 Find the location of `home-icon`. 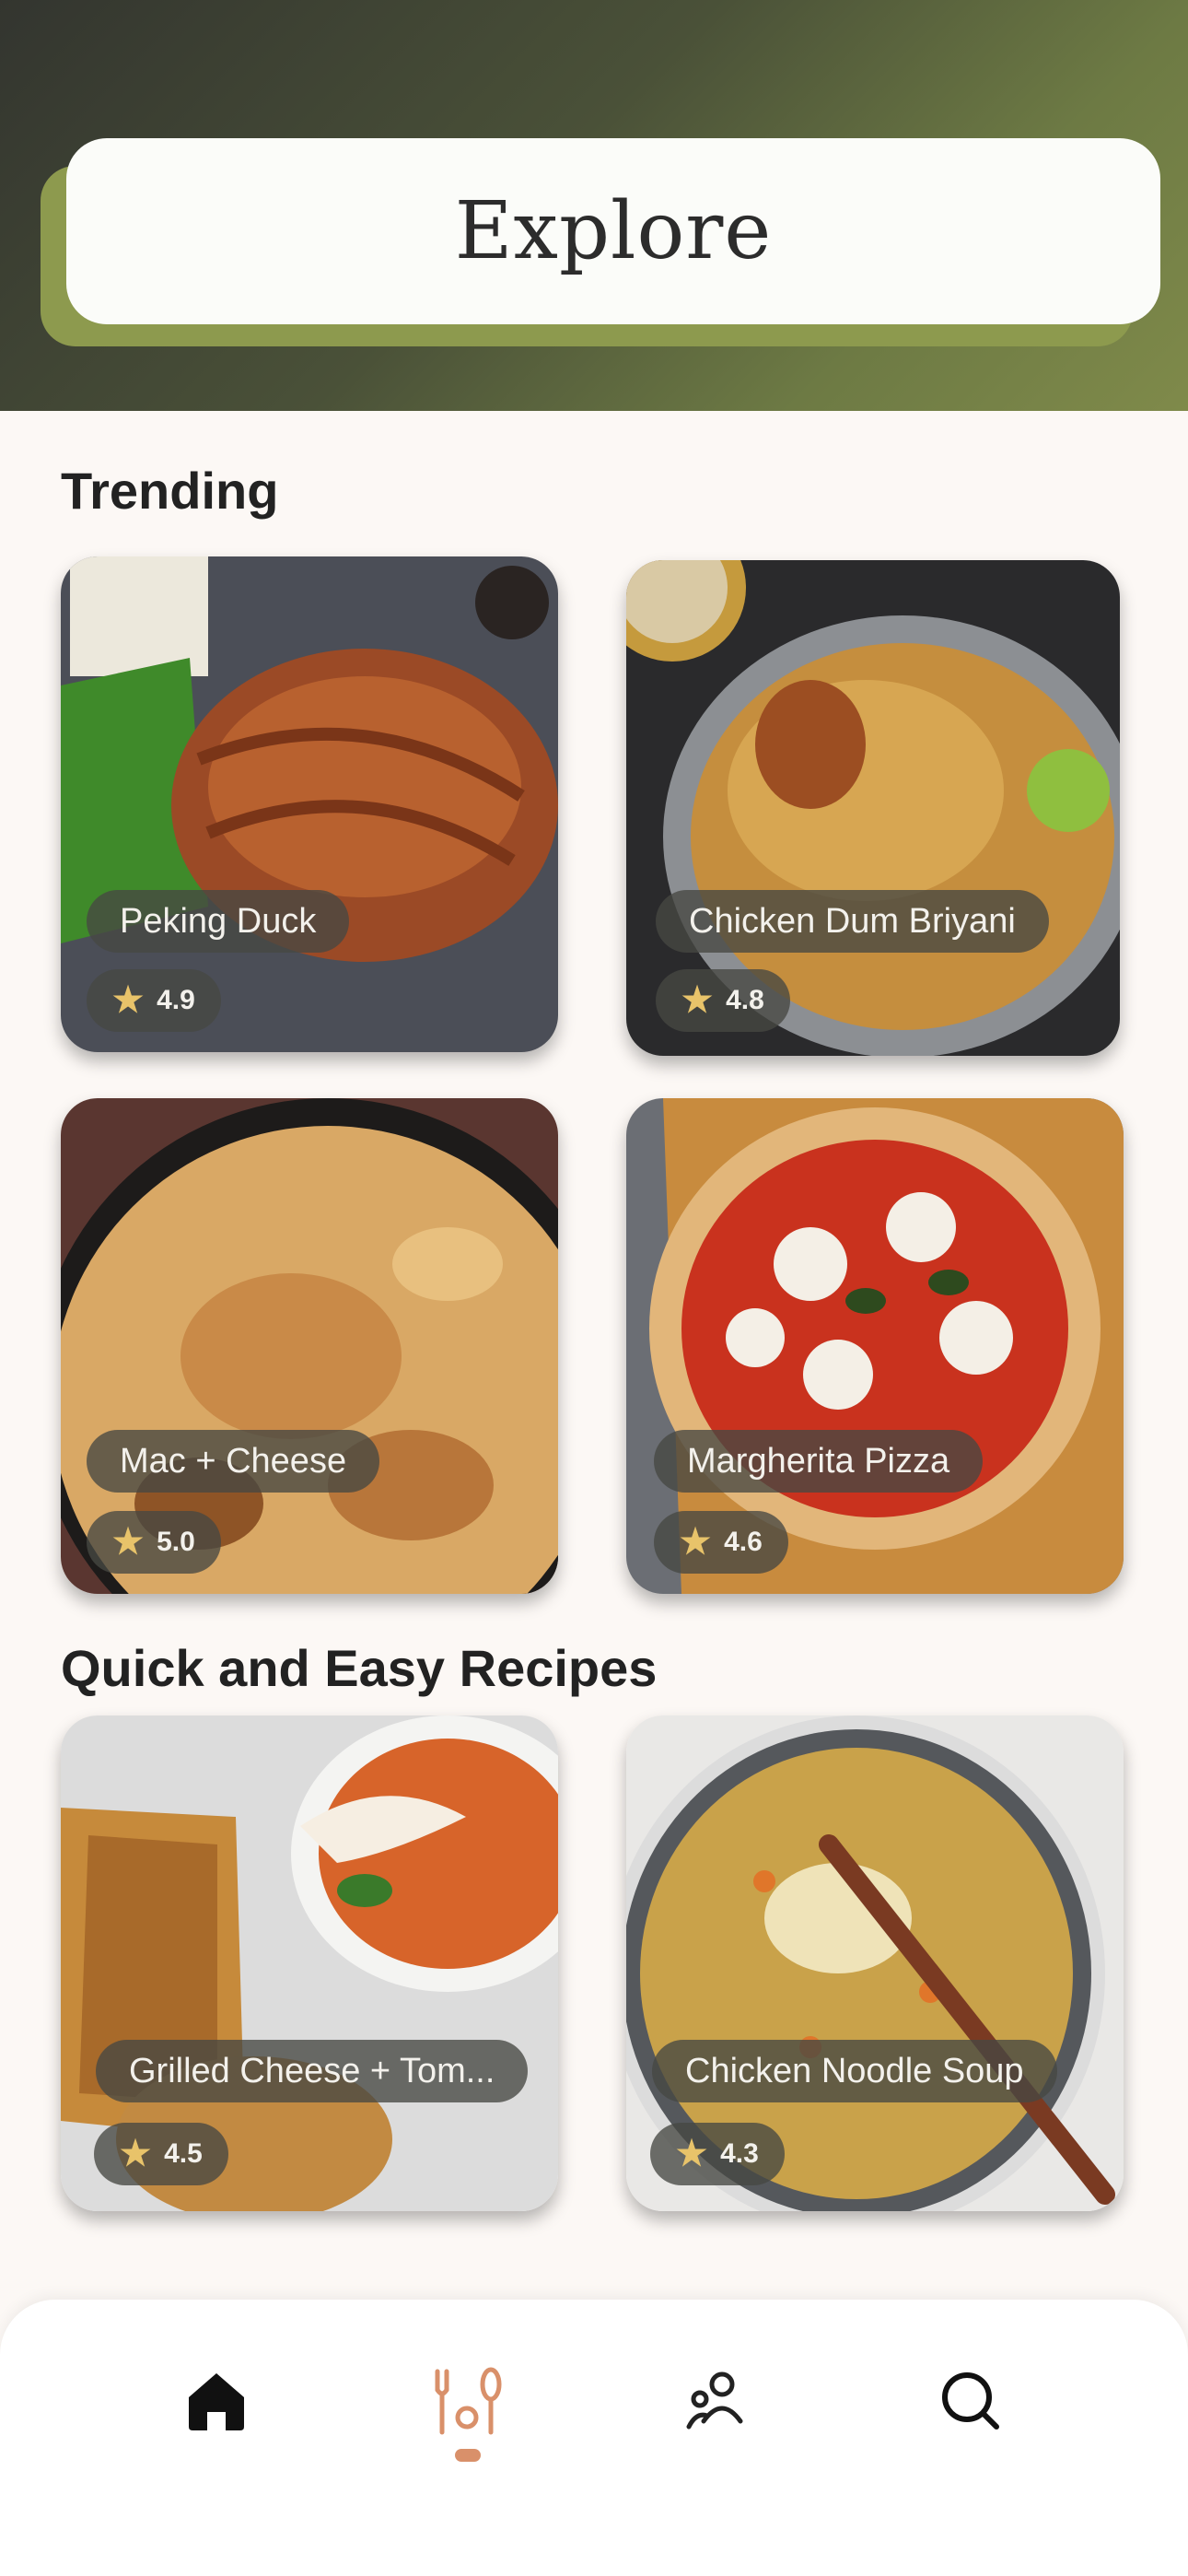

home-icon is located at coordinates (216, 2401).